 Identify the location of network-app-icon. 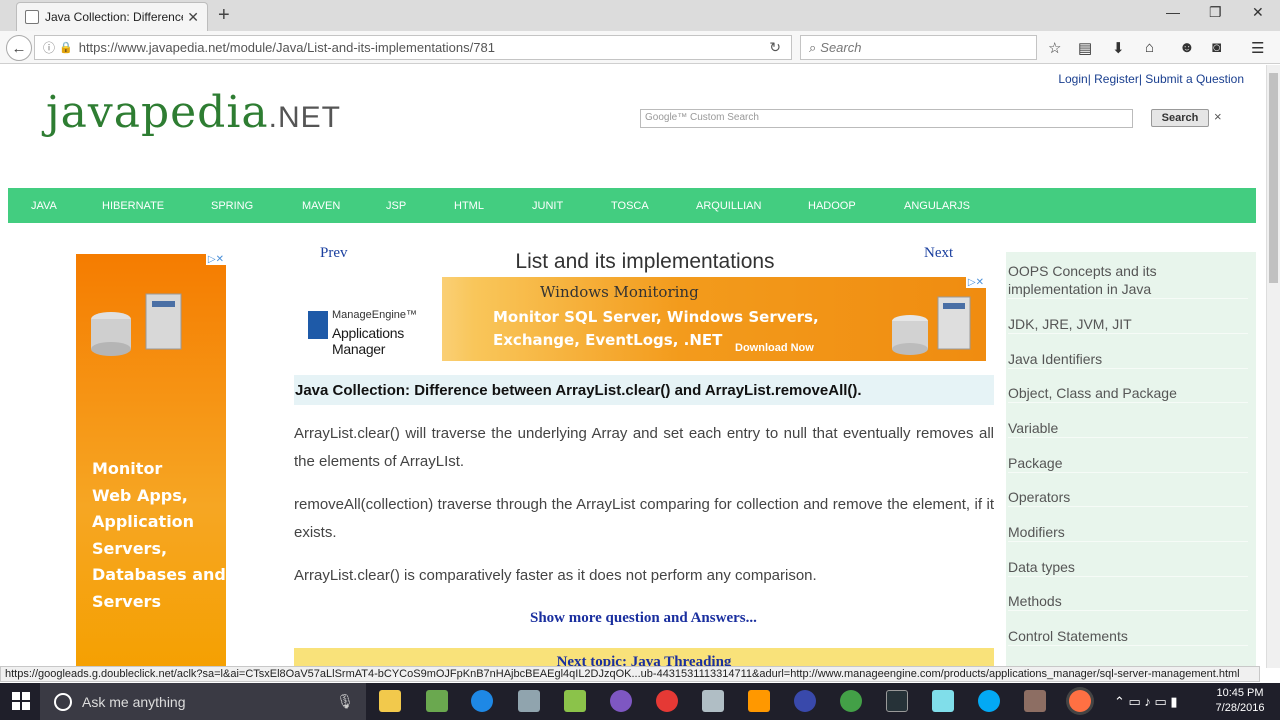
(529, 701).